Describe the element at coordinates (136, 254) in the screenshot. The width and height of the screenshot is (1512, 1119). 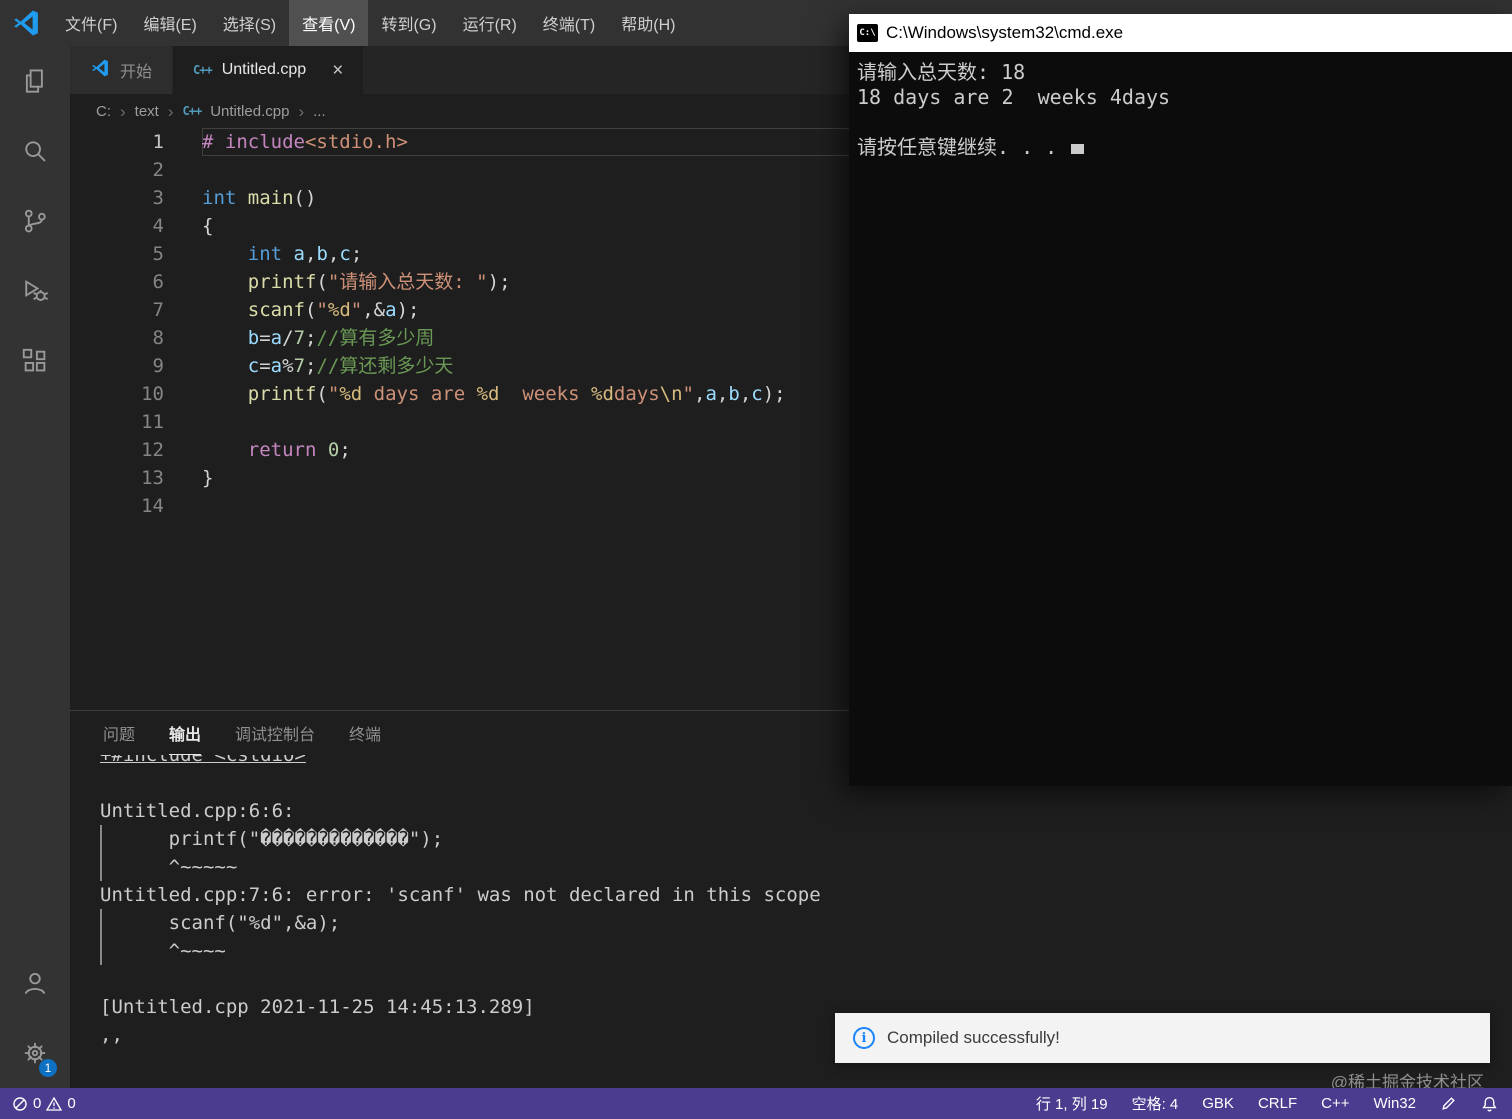
I see `line-number: 5` at that location.